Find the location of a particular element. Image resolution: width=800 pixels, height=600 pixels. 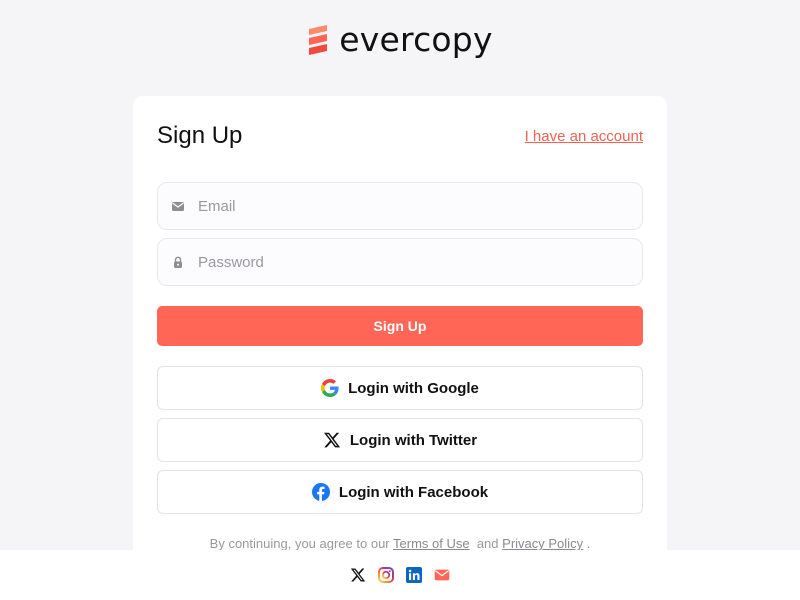

footer-twitter-link is located at coordinates (358, 575).